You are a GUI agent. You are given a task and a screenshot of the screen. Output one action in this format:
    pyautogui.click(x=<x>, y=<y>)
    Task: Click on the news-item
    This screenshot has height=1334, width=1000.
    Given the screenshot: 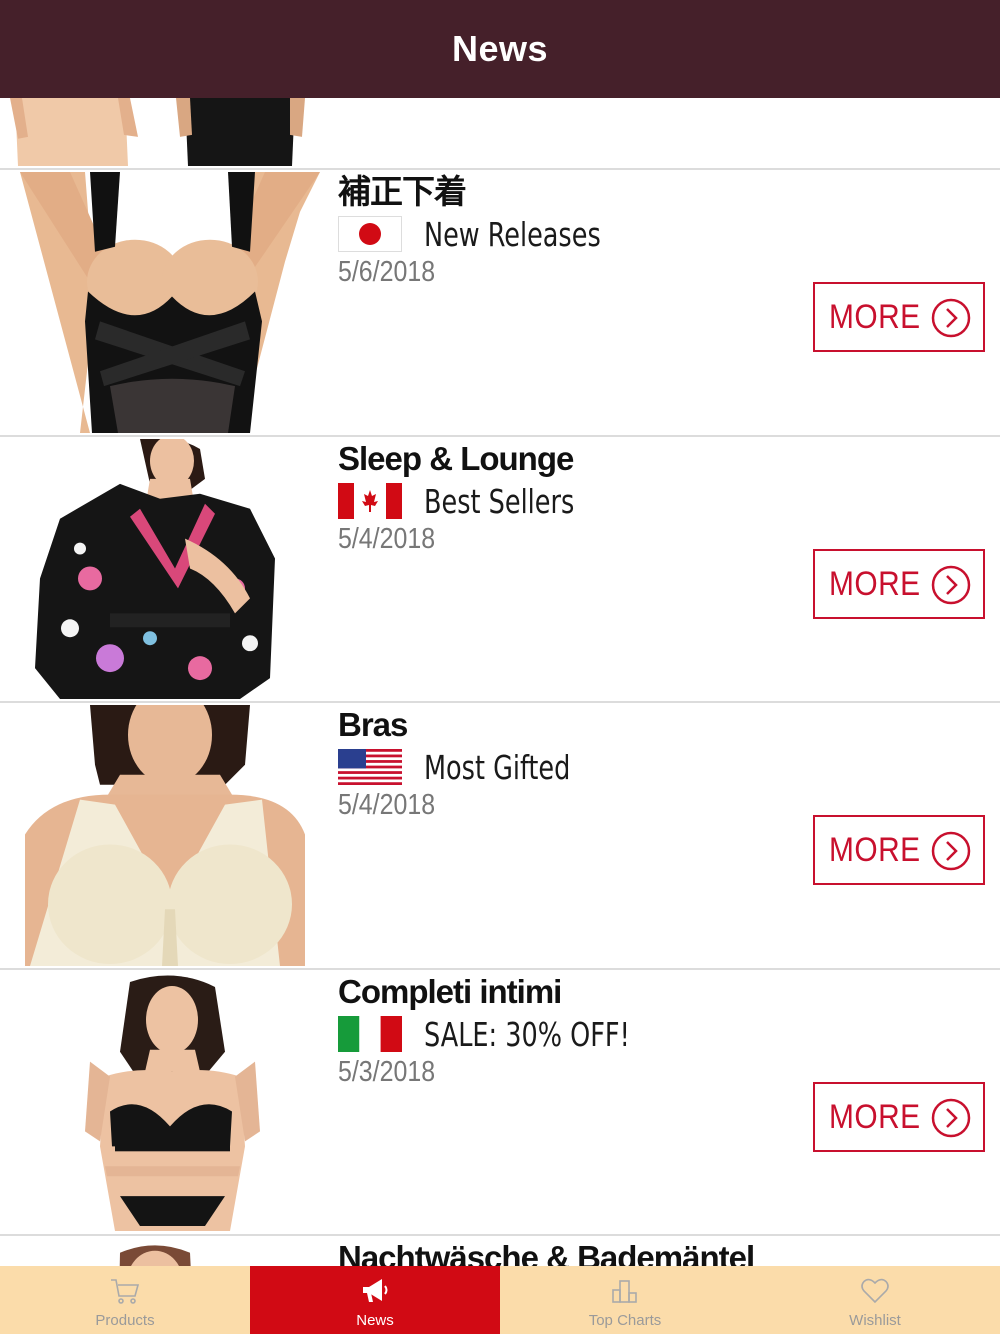 What is the action you would take?
    pyautogui.click(x=500, y=134)
    